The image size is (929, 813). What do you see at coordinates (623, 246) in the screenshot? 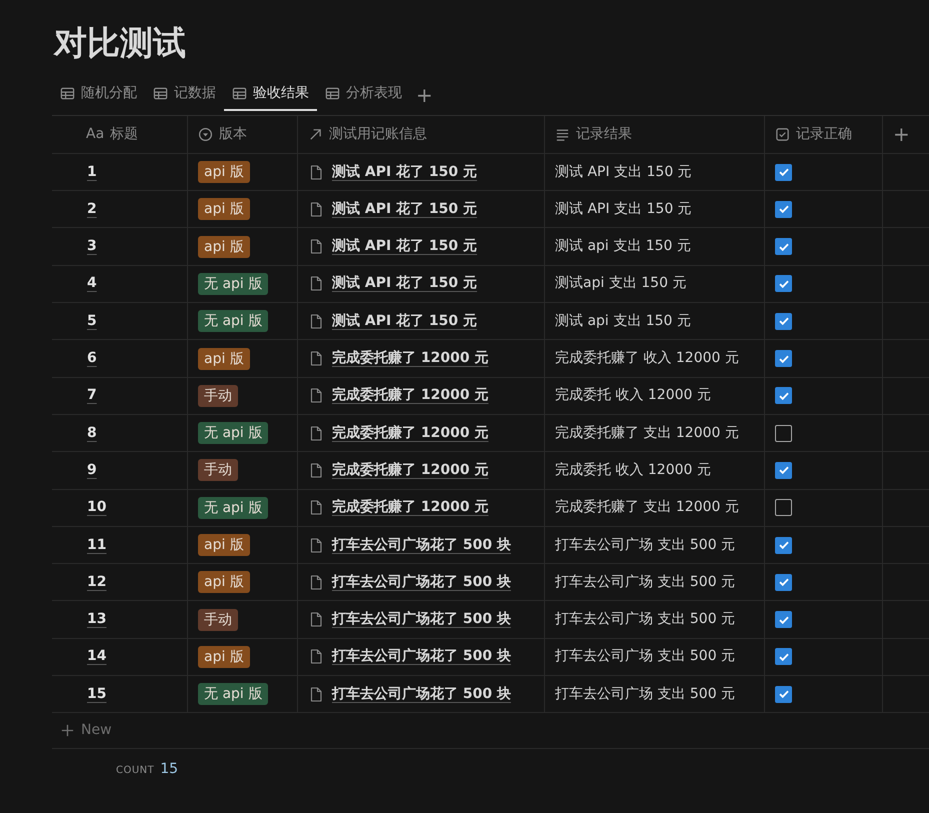
I see `table-cell-text: 测试 api 支出 150 元` at bounding box center [623, 246].